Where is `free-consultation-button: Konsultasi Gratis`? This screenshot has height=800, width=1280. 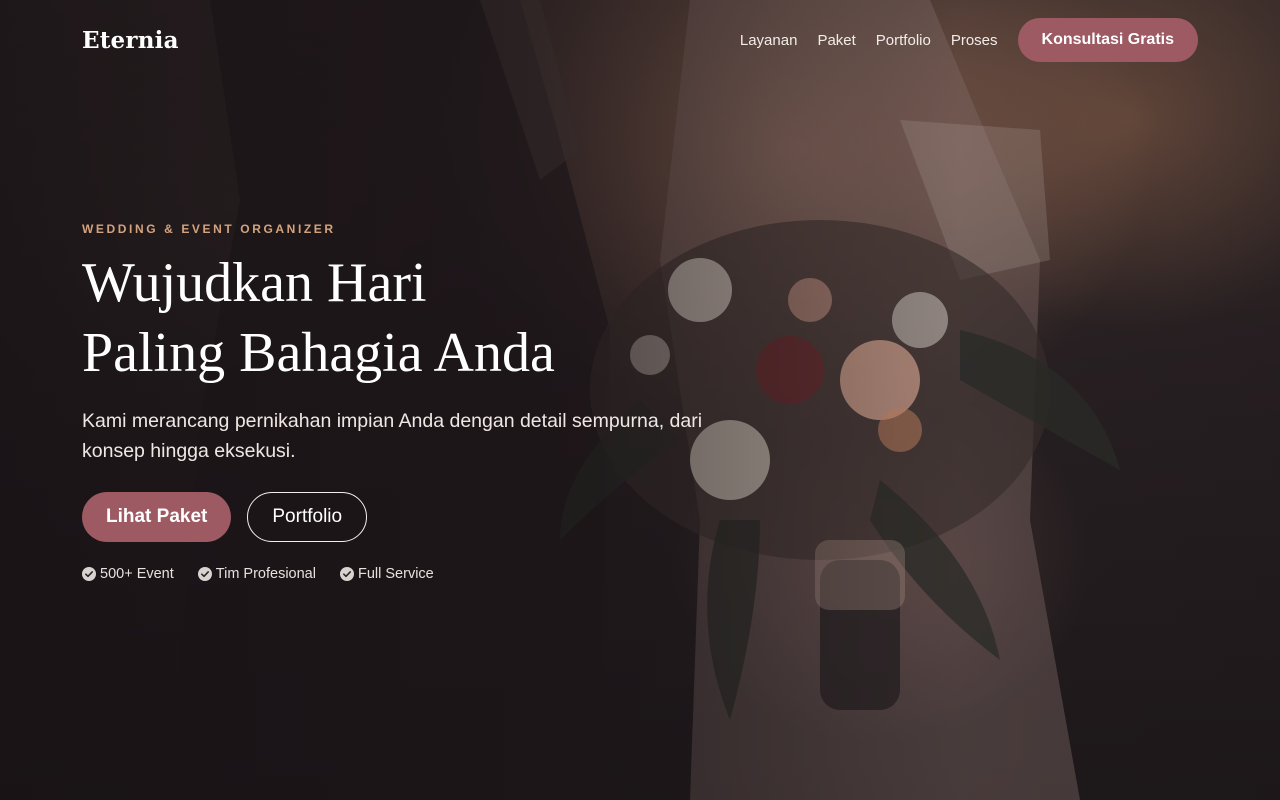 free-consultation-button: Konsultasi Gratis is located at coordinates (1107, 40).